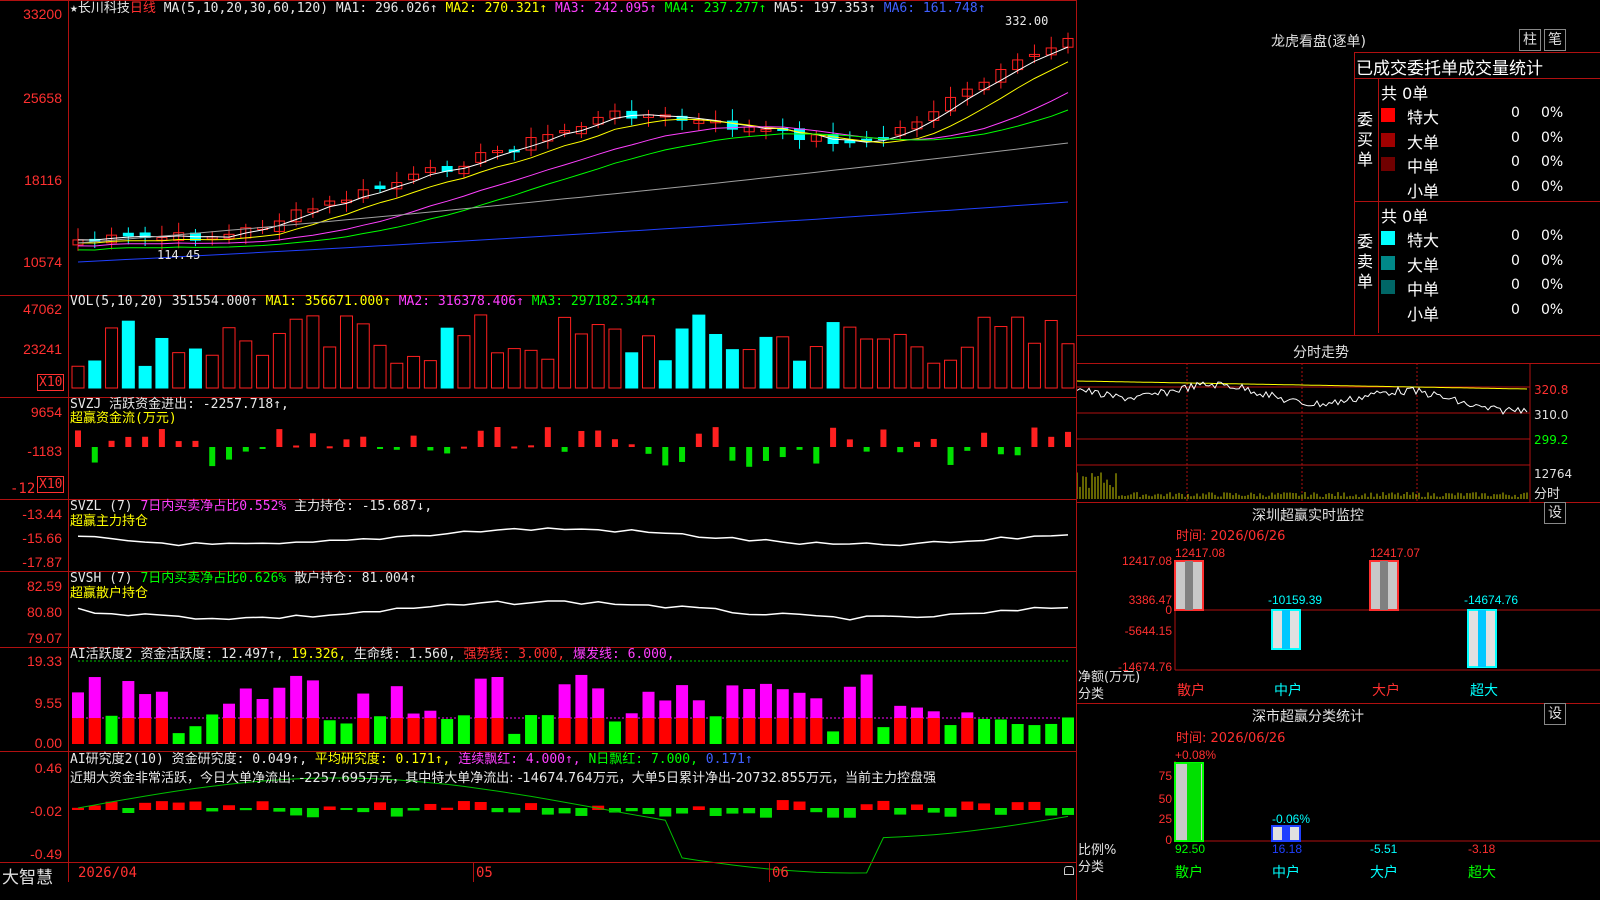 The image size is (1600, 900). Describe the element at coordinates (1286, 872) in the screenshot. I see `classify-category: 中户` at that location.